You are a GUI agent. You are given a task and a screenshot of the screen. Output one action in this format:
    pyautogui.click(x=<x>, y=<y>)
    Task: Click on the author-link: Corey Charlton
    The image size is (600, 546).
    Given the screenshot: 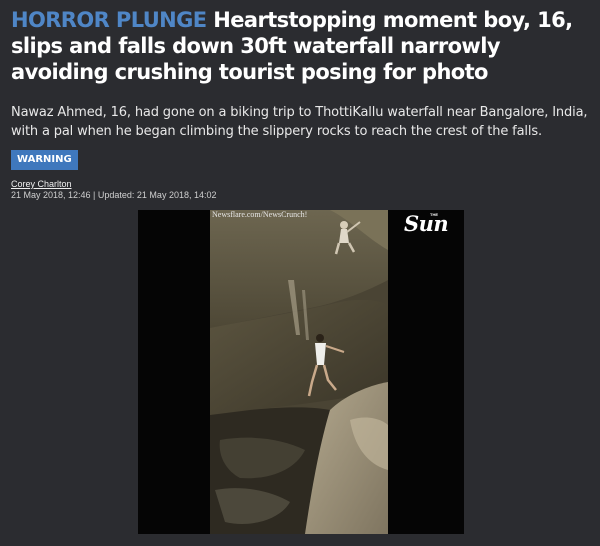 What is the action you would take?
    pyautogui.click(x=41, y=184)
    